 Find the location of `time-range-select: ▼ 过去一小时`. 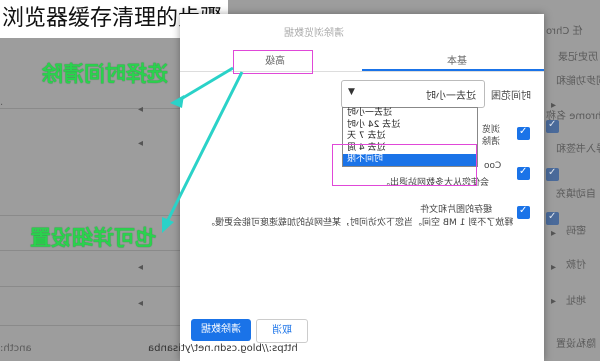

time-range-select: ▼ 过去一小时 is located at coordinates (413, 94).